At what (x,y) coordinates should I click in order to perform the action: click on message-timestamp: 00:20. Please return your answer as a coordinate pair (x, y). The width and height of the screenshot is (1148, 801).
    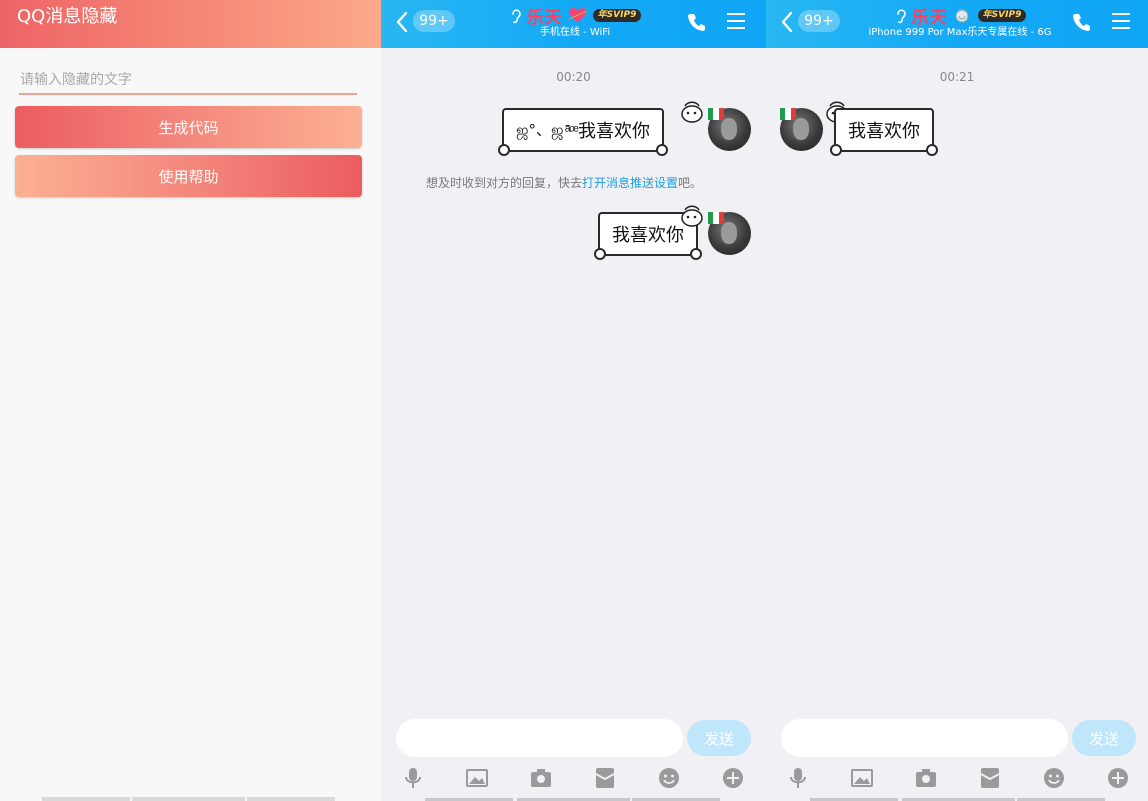
    Looking at the image, I should click on (573, 77).